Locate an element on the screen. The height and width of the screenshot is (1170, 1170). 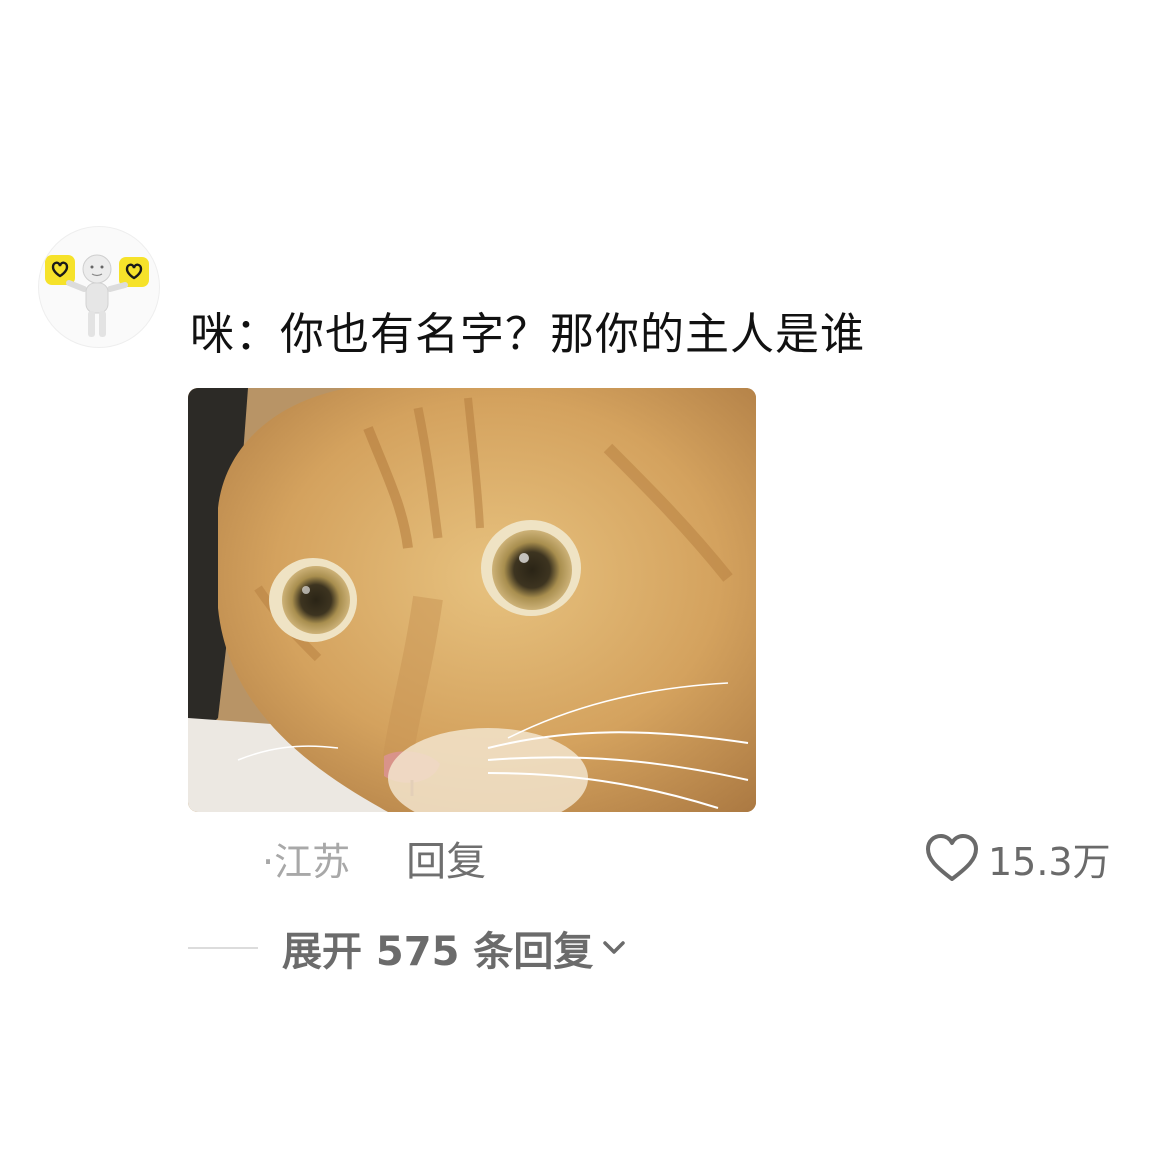
expand-replies-row: 展开 575 条回复 is located at coordinates (408, 948).